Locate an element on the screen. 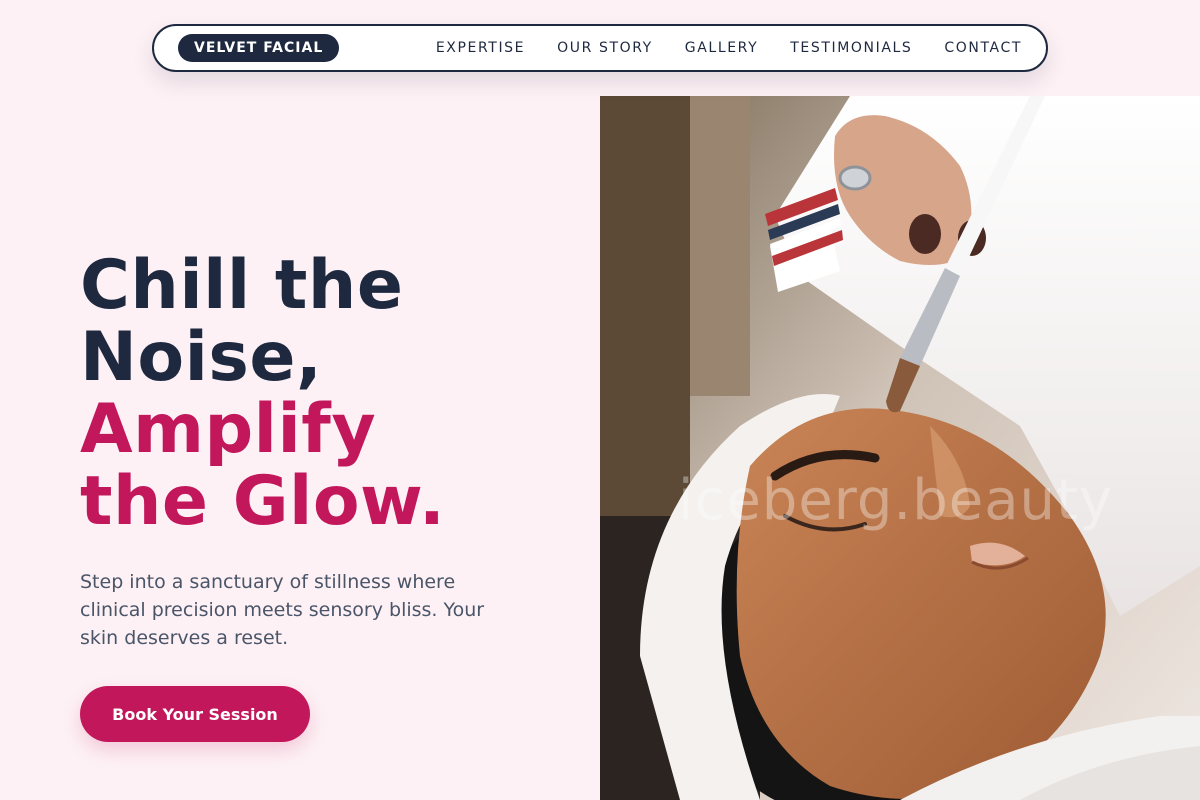 Image resolution: width=1200 pixels, height=800 pixels. book-session-button: Book Your Session is located at coordinates (195, 714).